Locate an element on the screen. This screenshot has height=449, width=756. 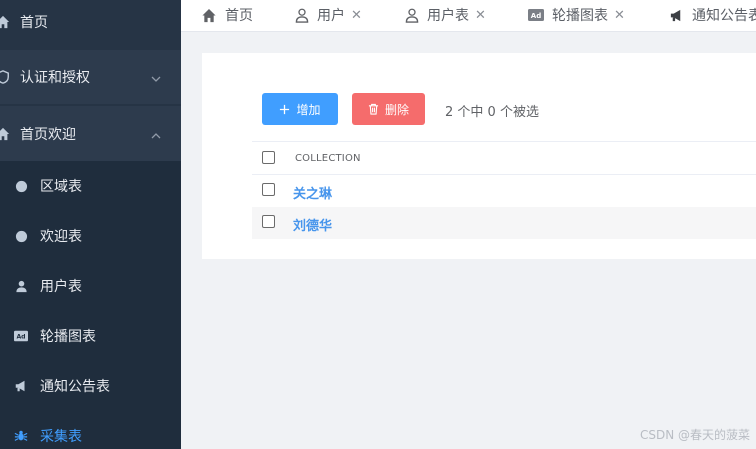
tab-label: 首页 is located at coordinates (239, 16).